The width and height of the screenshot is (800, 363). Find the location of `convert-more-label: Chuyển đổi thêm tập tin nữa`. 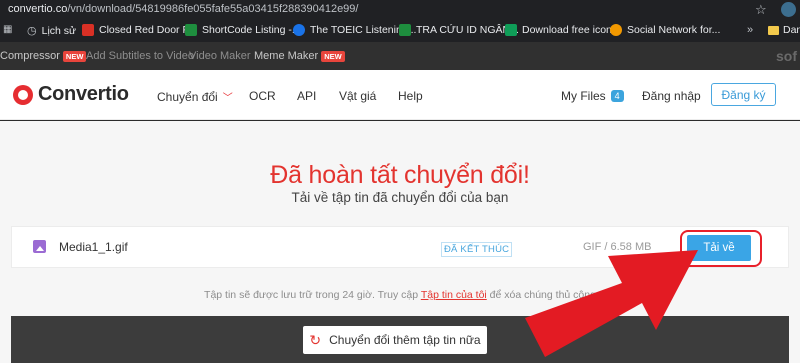

convert-more-label: Chuyển đổi thêm tập tin nữa is located at coordinates (405, 340).